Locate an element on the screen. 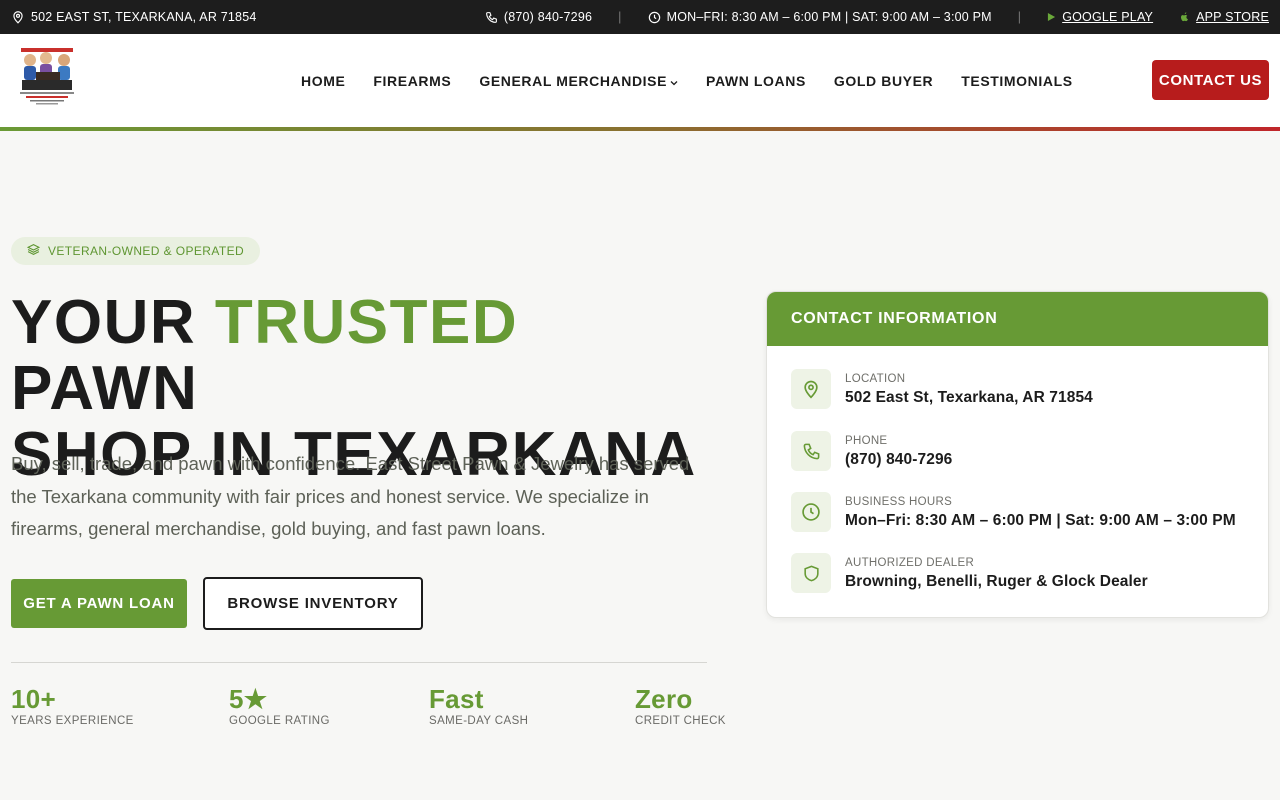  contact-value: Browning, Benelli, Ruger & Glock Dealer is located at coordinates (996, 581).